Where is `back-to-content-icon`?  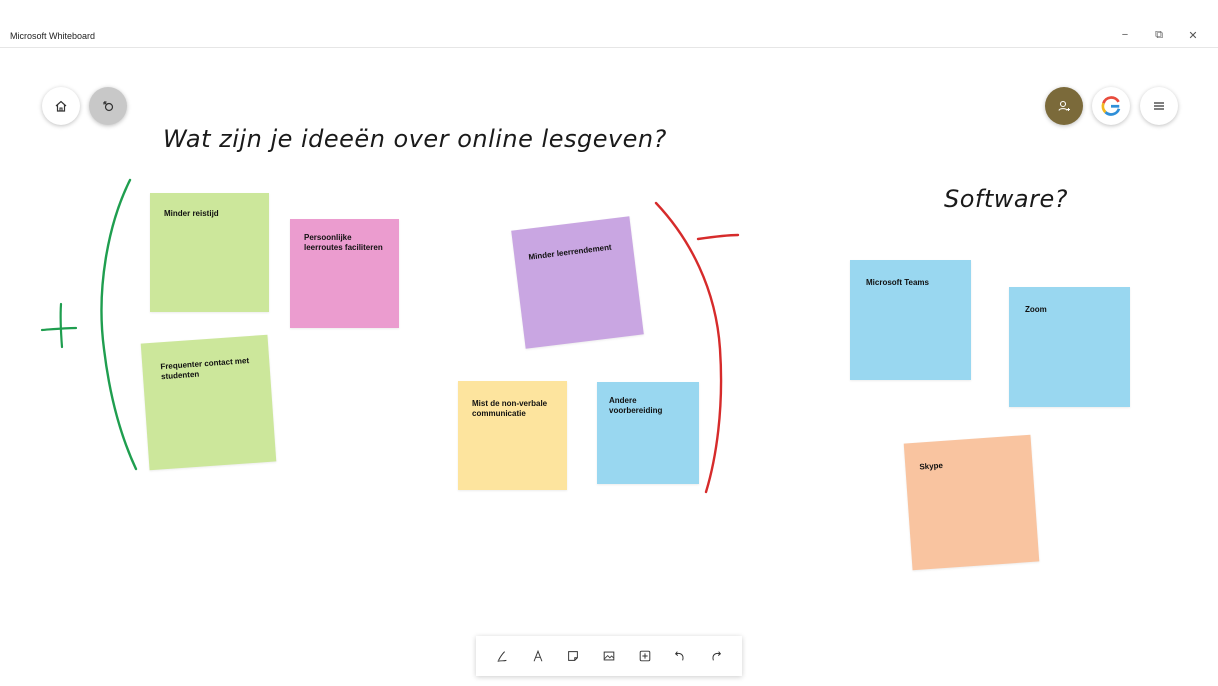
back-to-content-icon is located at coordinates (108, 106).